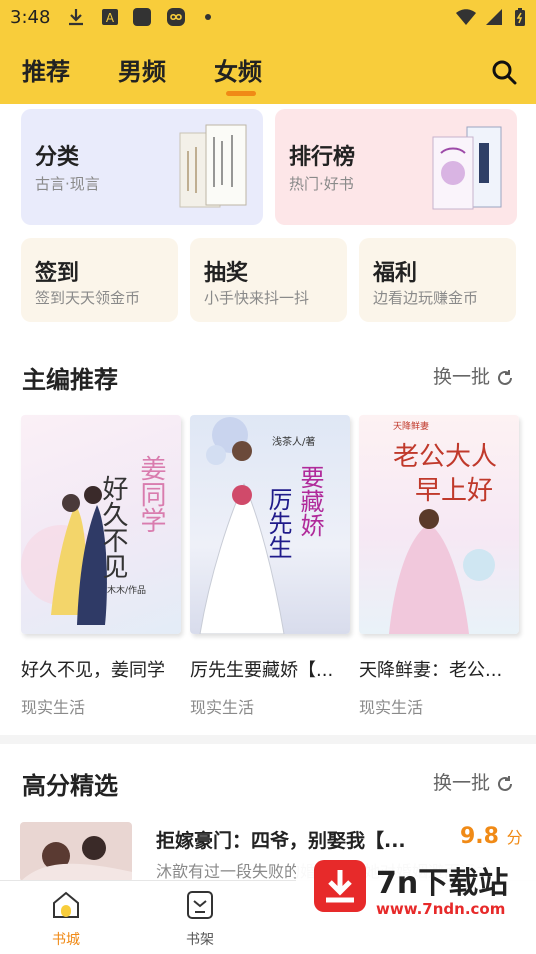 Image resolution: width=536 pixels, height=954 pixels. I want to click on cover-subtitle-text: 姜同学, so click(151, 494).